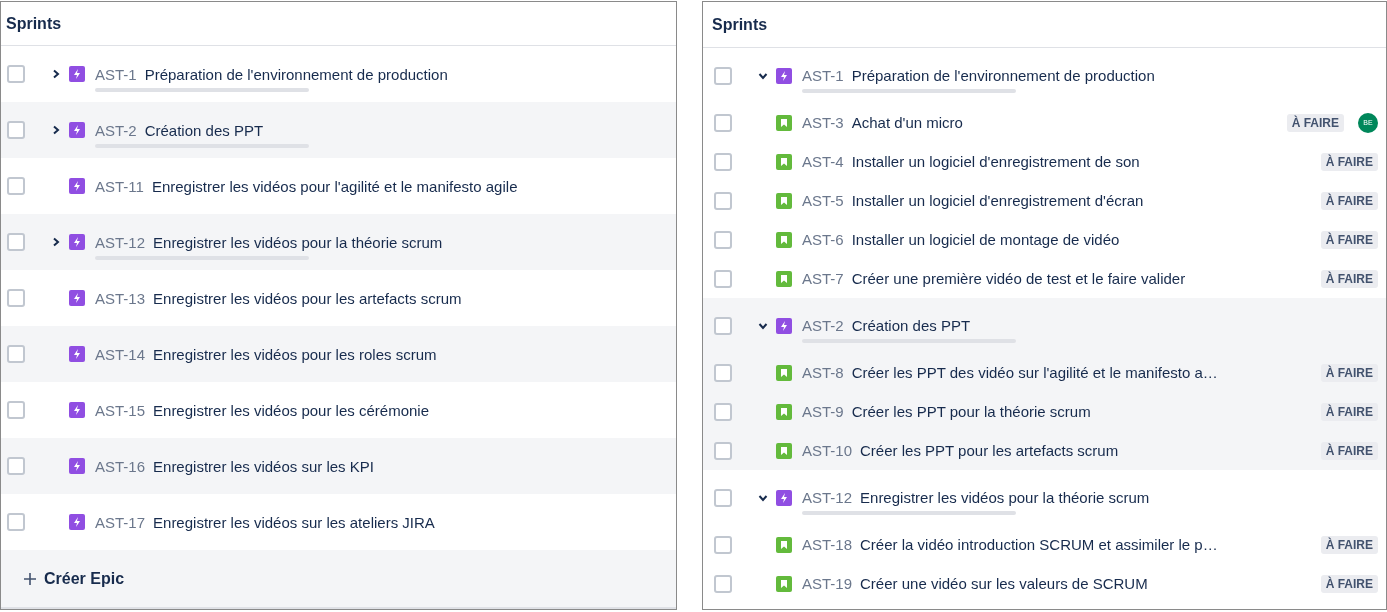  I want to click on issue-key: AST-17, so click(120, 522).